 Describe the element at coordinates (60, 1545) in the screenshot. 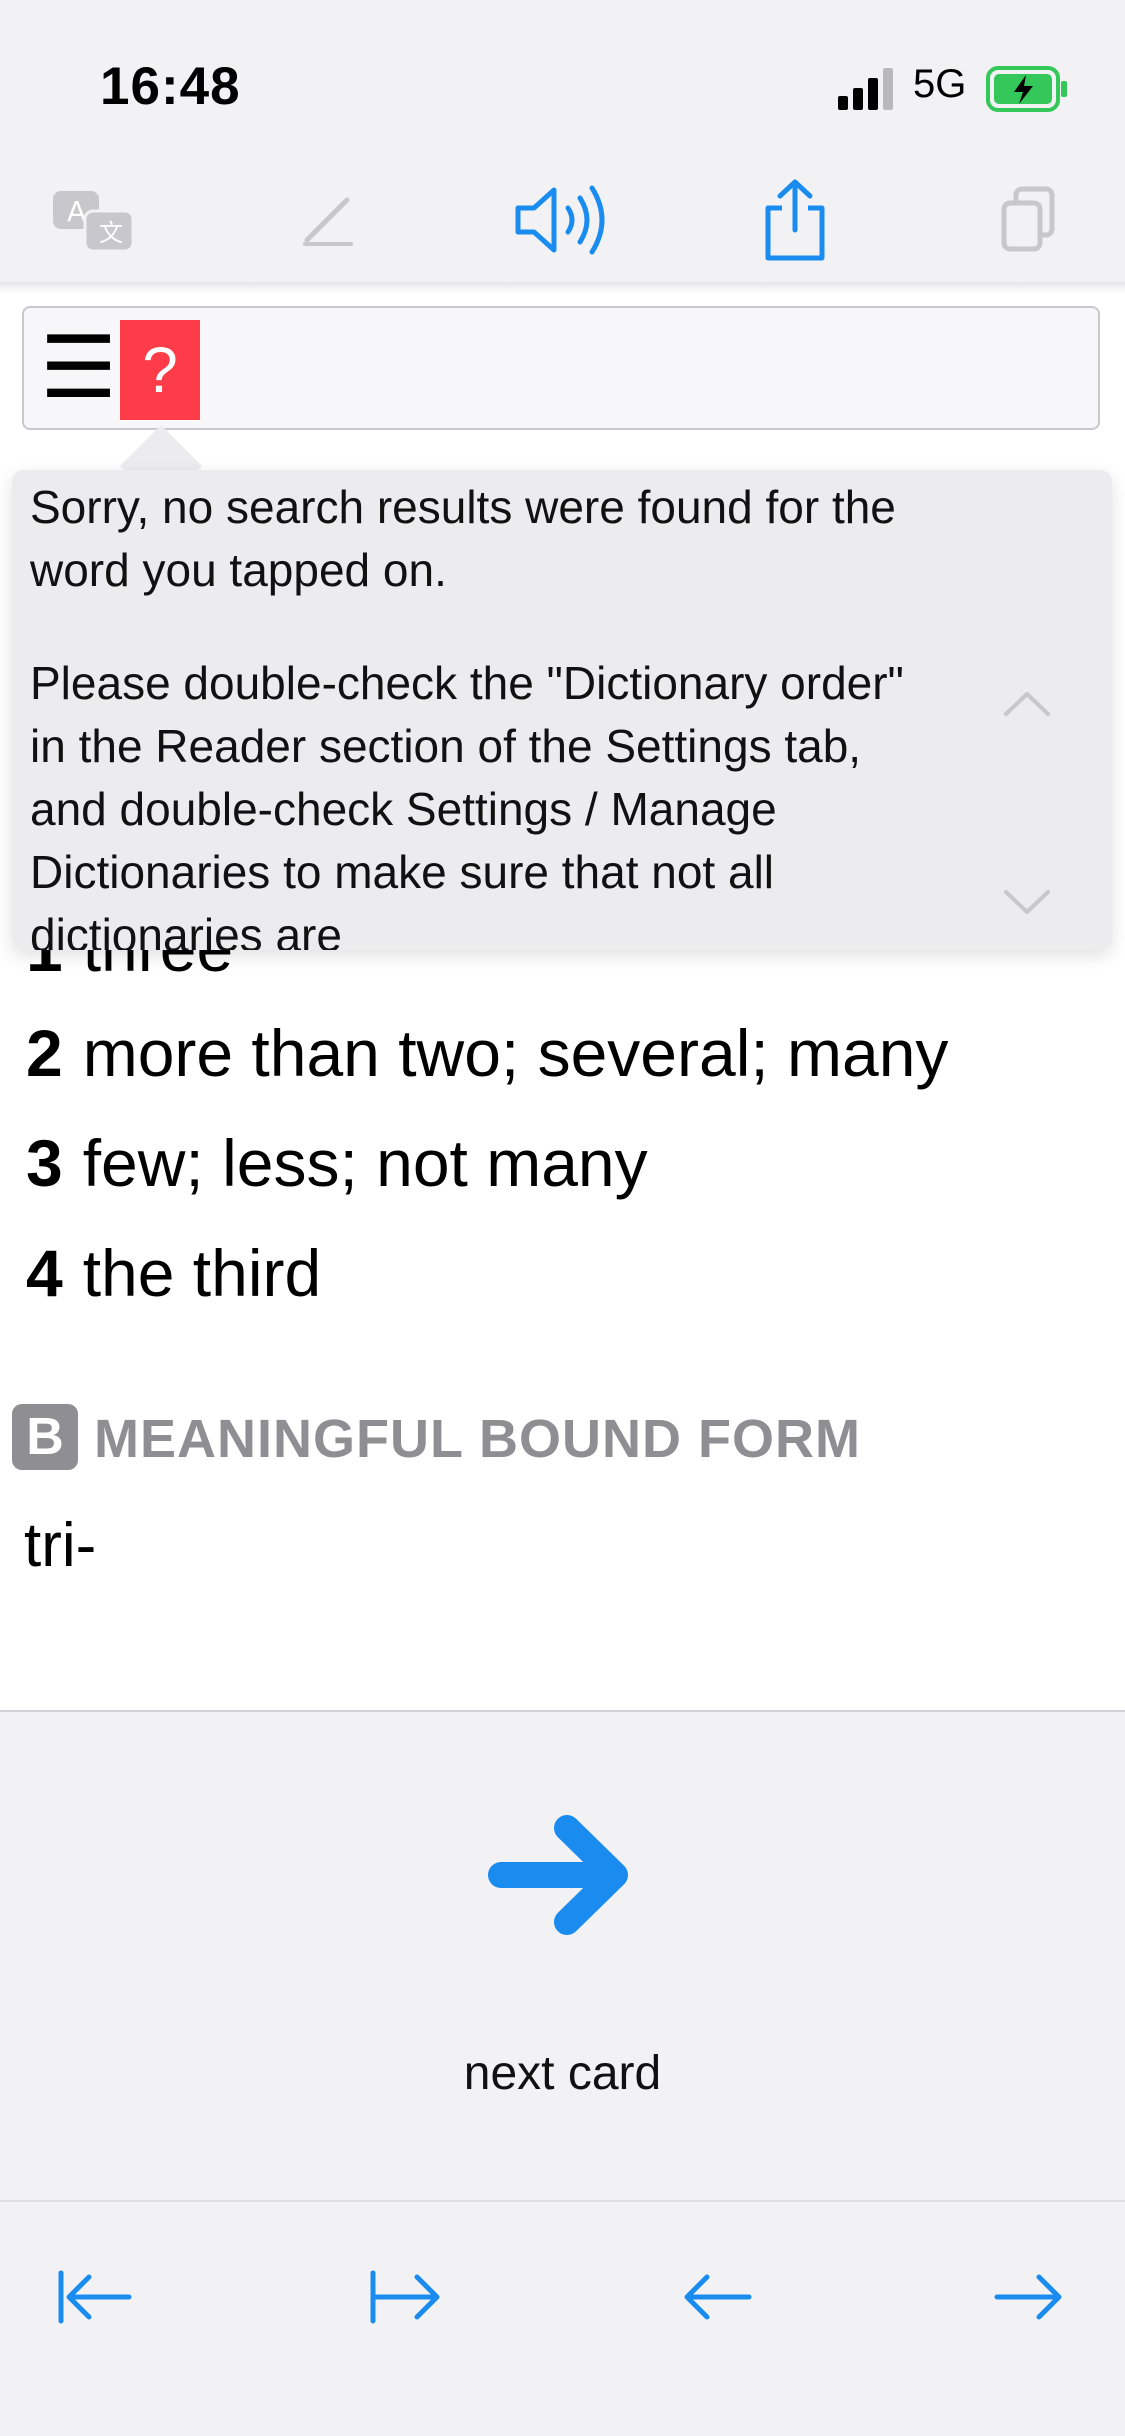

I see `bound-form-text: tri-` at that location.